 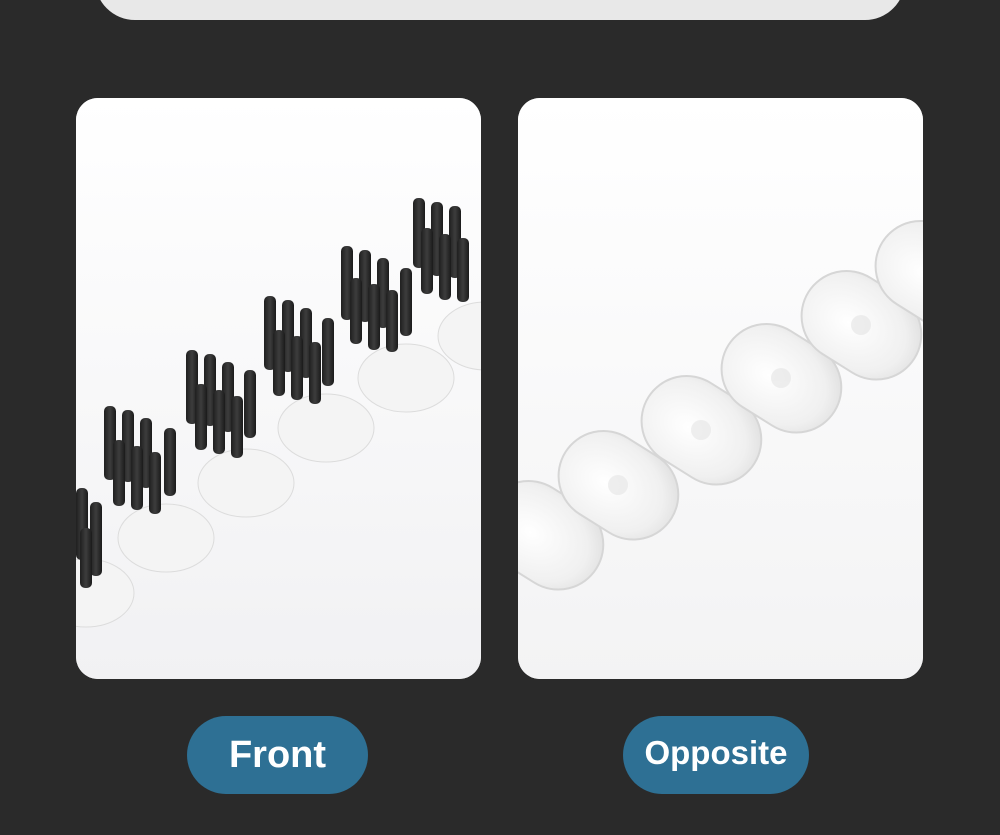 What do you see at coordinates (716, 755) in the screenshot?
I see `opposite-label-button: Opposite` at bounding box center [716, 755].